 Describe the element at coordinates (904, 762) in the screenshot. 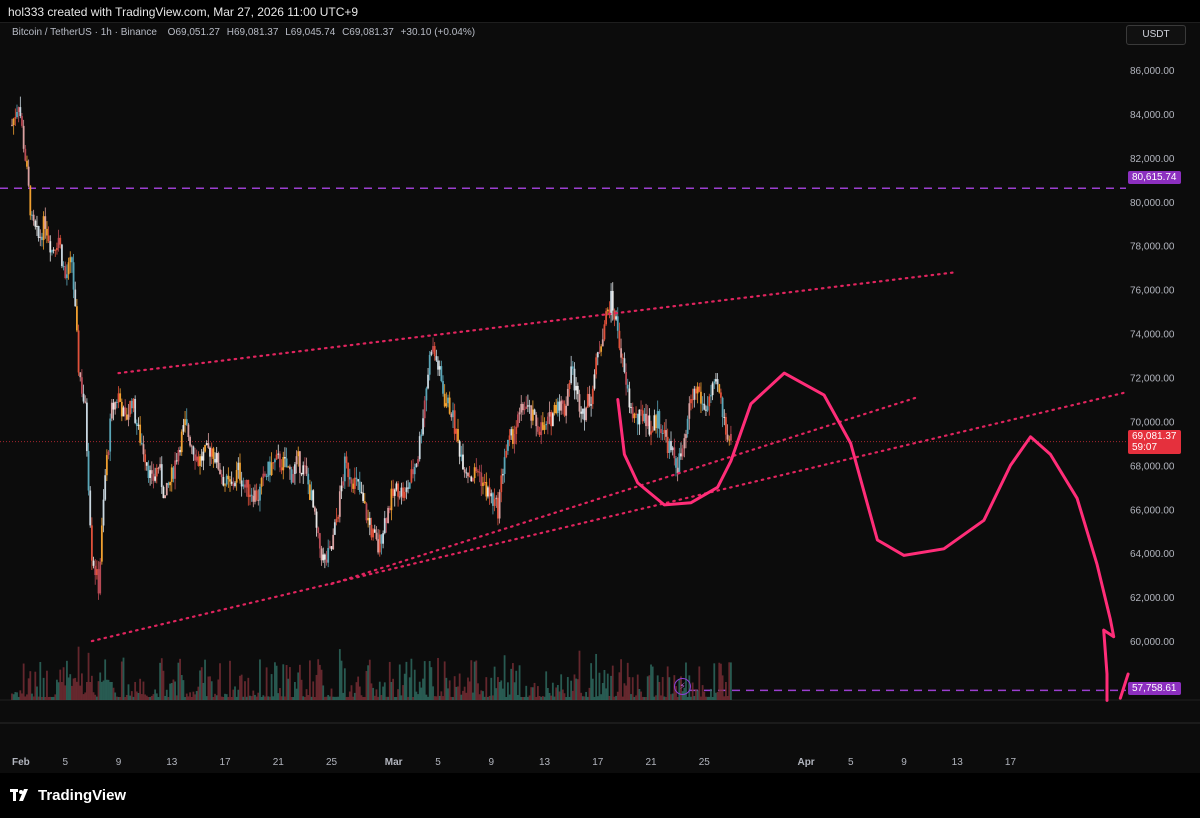

I see `x-tick-label: 9` at that location.